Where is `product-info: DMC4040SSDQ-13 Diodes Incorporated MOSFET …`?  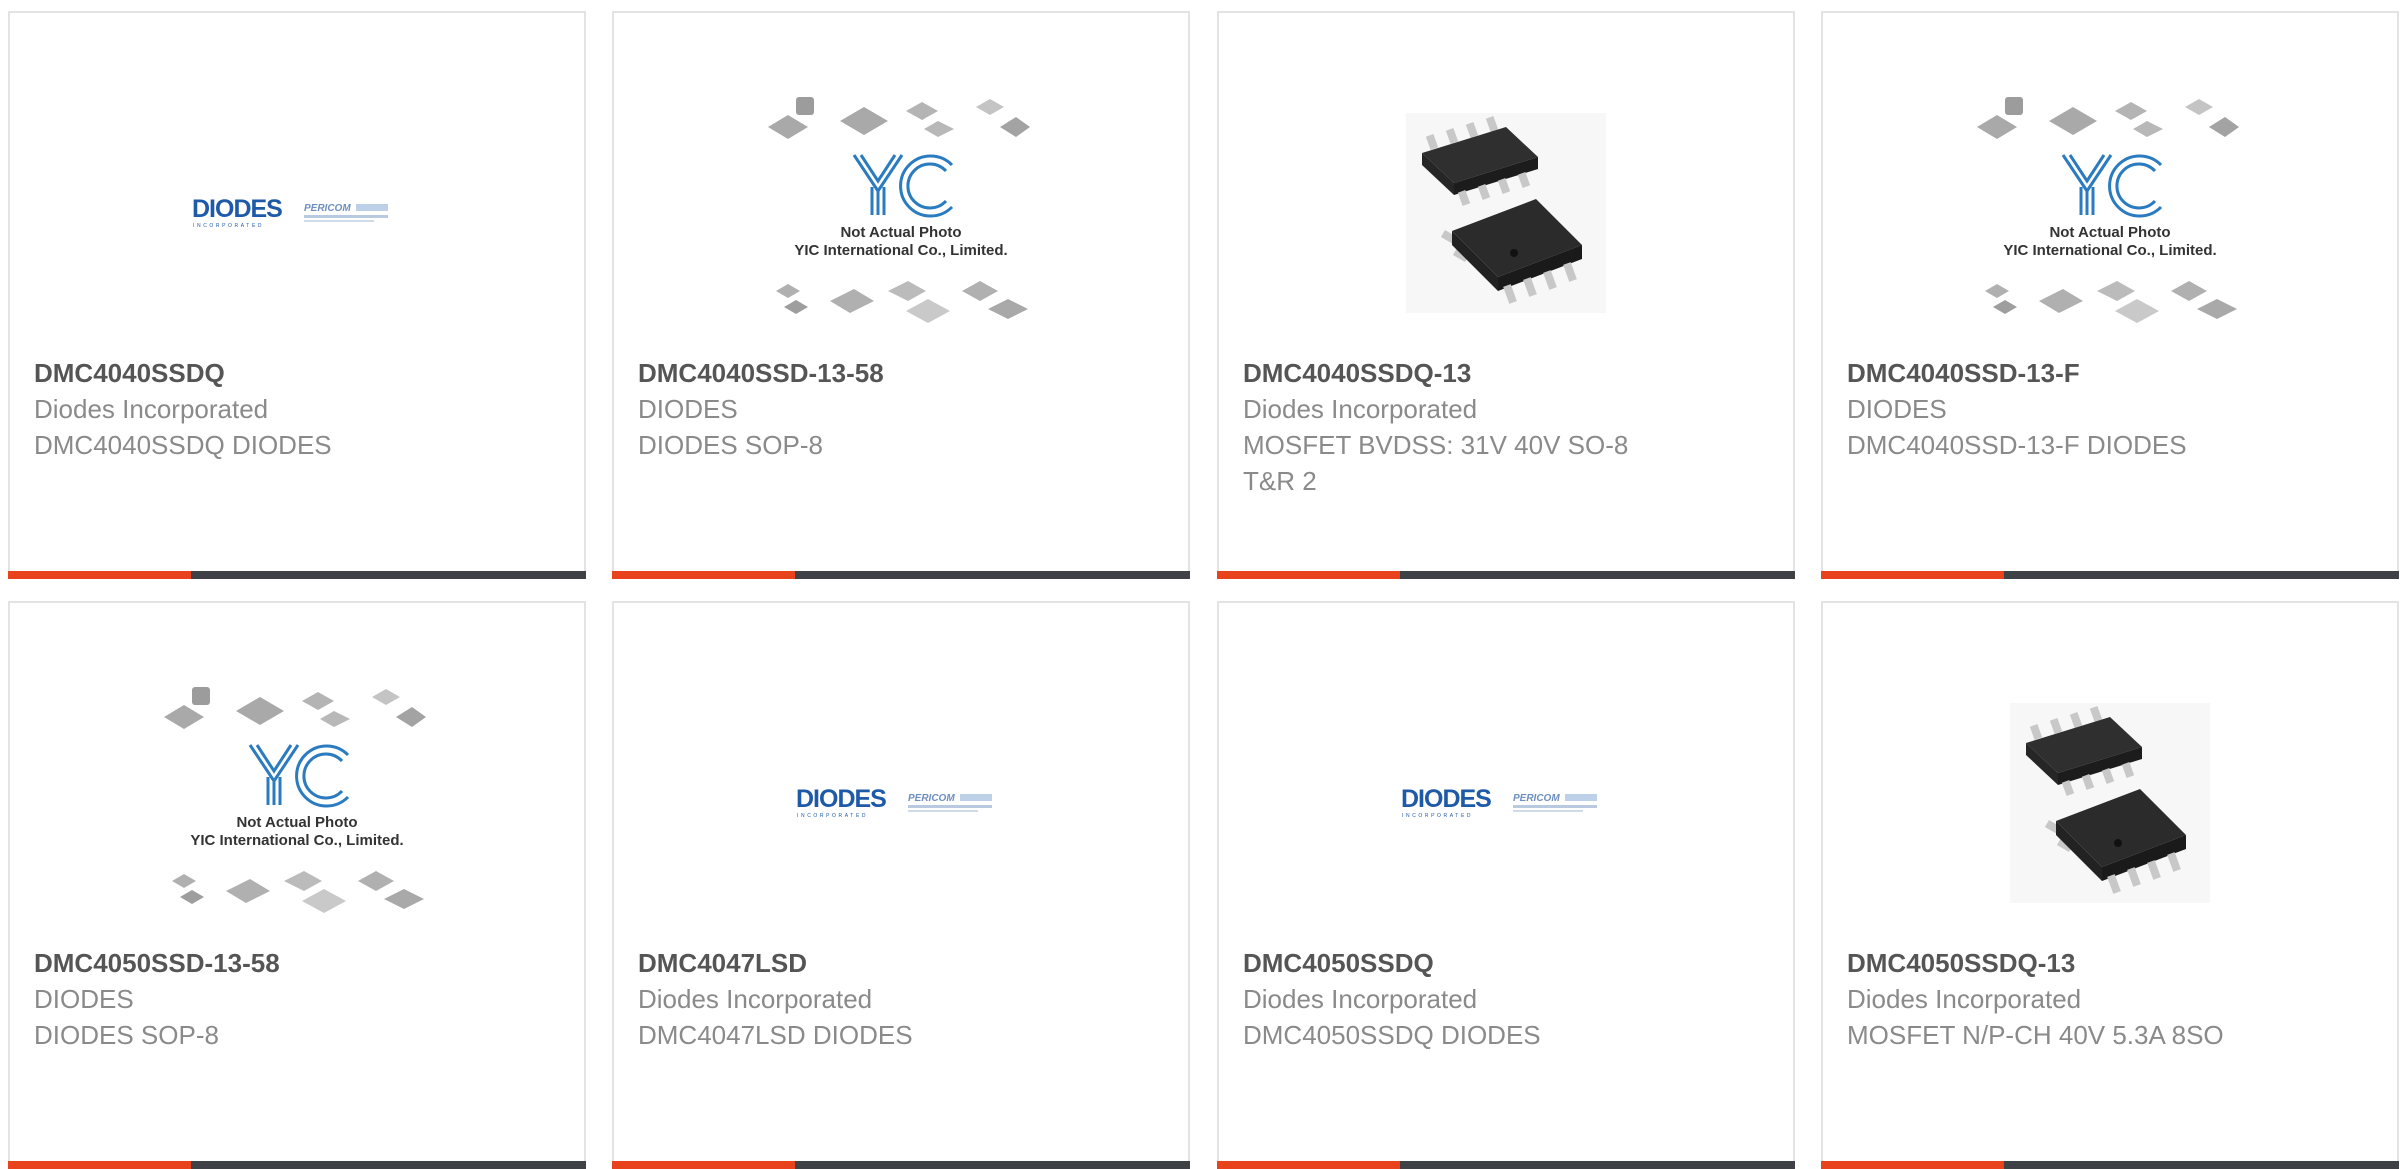 product-info: DMC4040SSDQ-13 Diodes Incorporated MOSFET … is located at coordinates (1508, 427).